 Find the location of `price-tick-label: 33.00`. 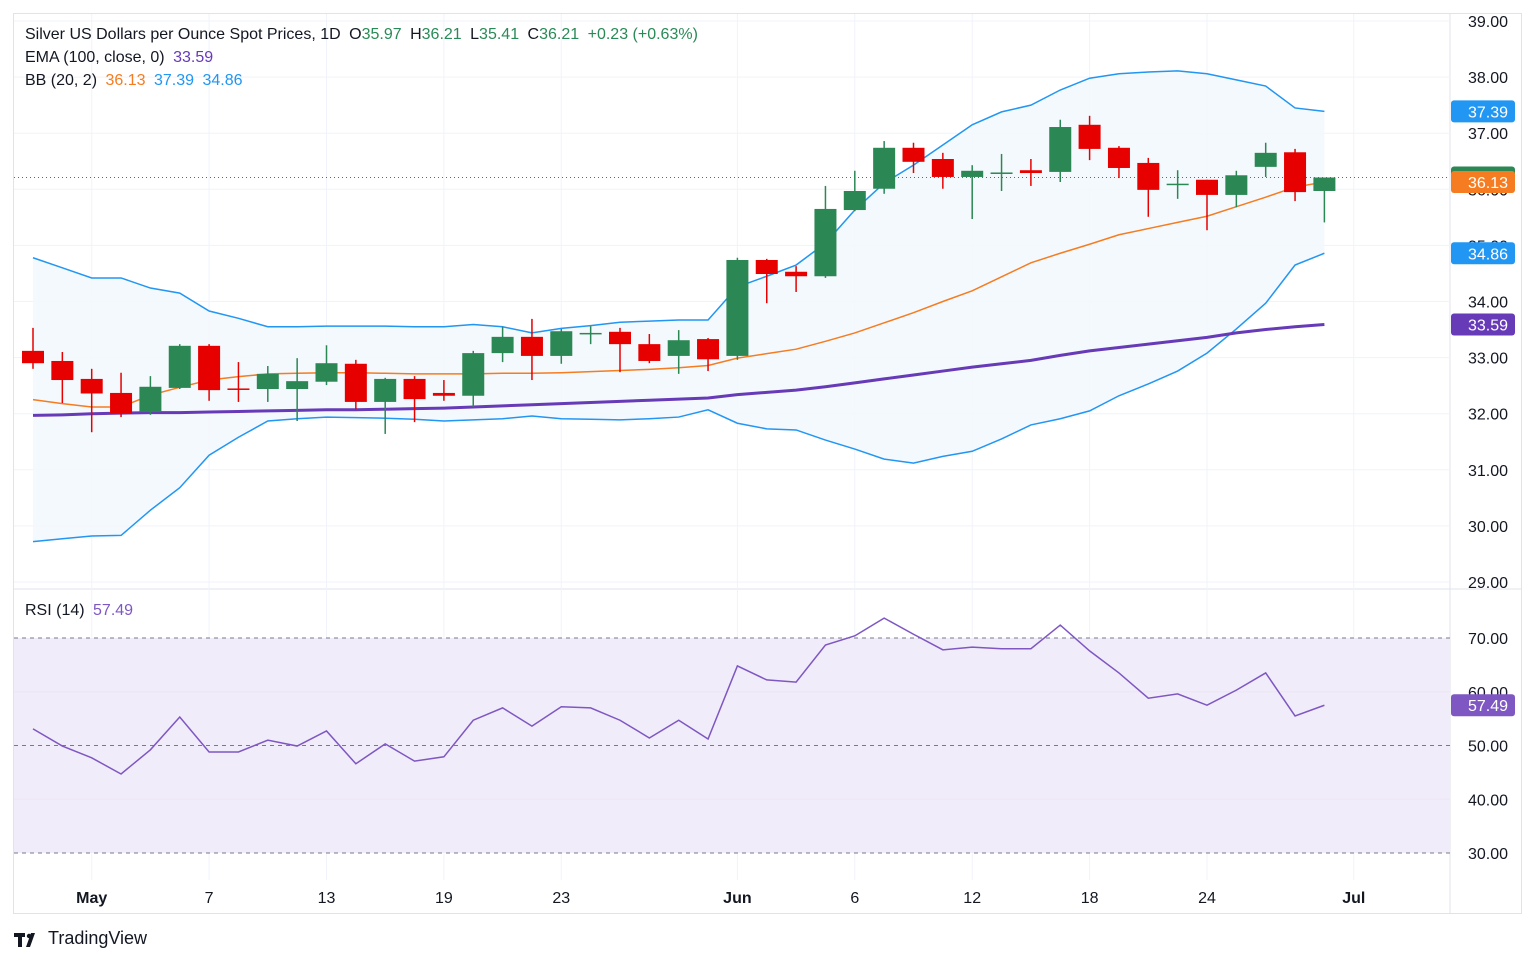

price-tick-label: 33.00 is located at coordinates (1488, 359).